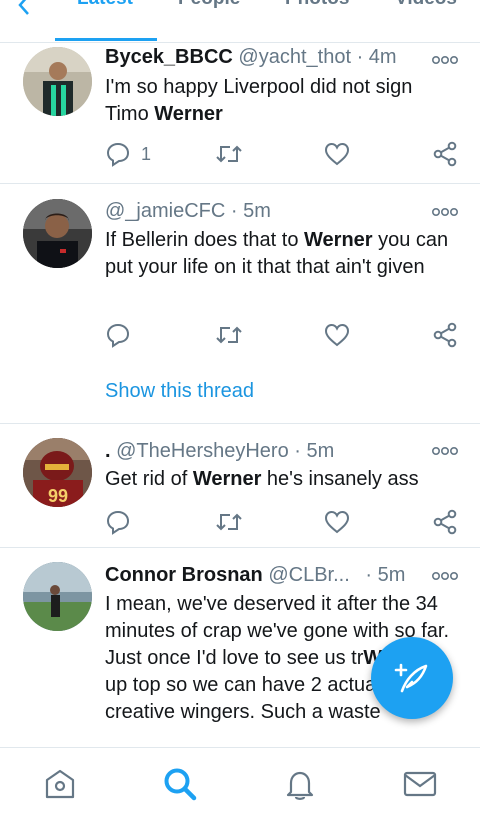 The width and height of the screenshot is (480, 816). I want to click on compose-icon, so click(411, 678).